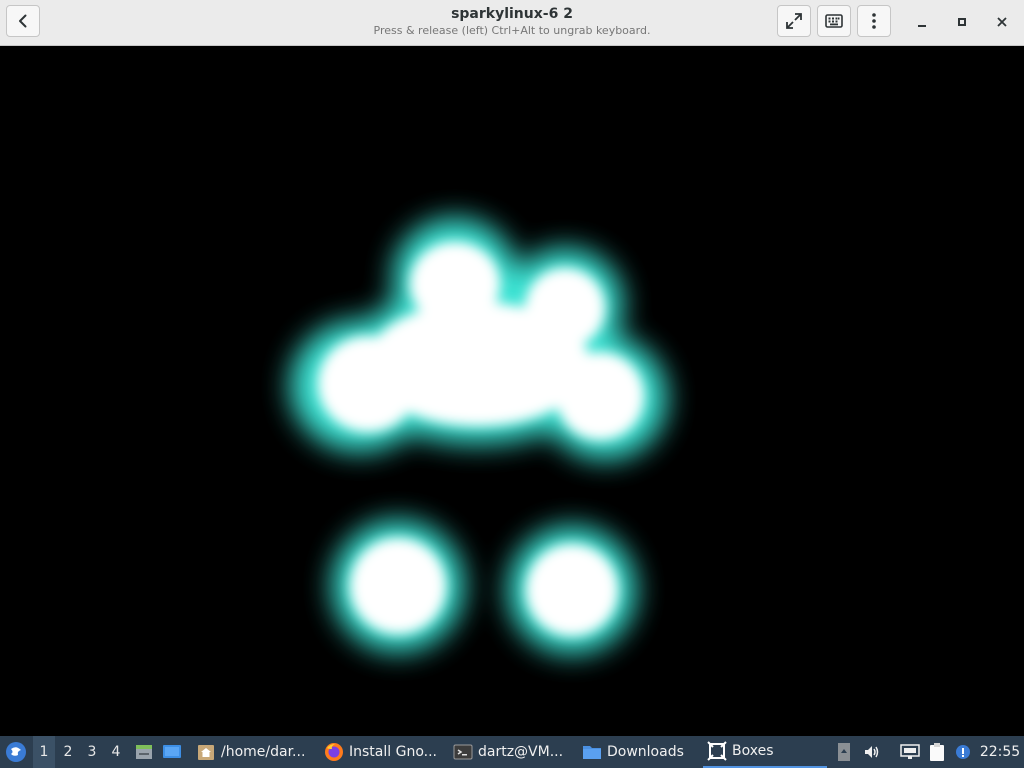 The width and height of the screenshot is (1024, 768). Describe the element at coordinates (44, 752) in the screenshot. I see `workspace-1: 1` at that location.